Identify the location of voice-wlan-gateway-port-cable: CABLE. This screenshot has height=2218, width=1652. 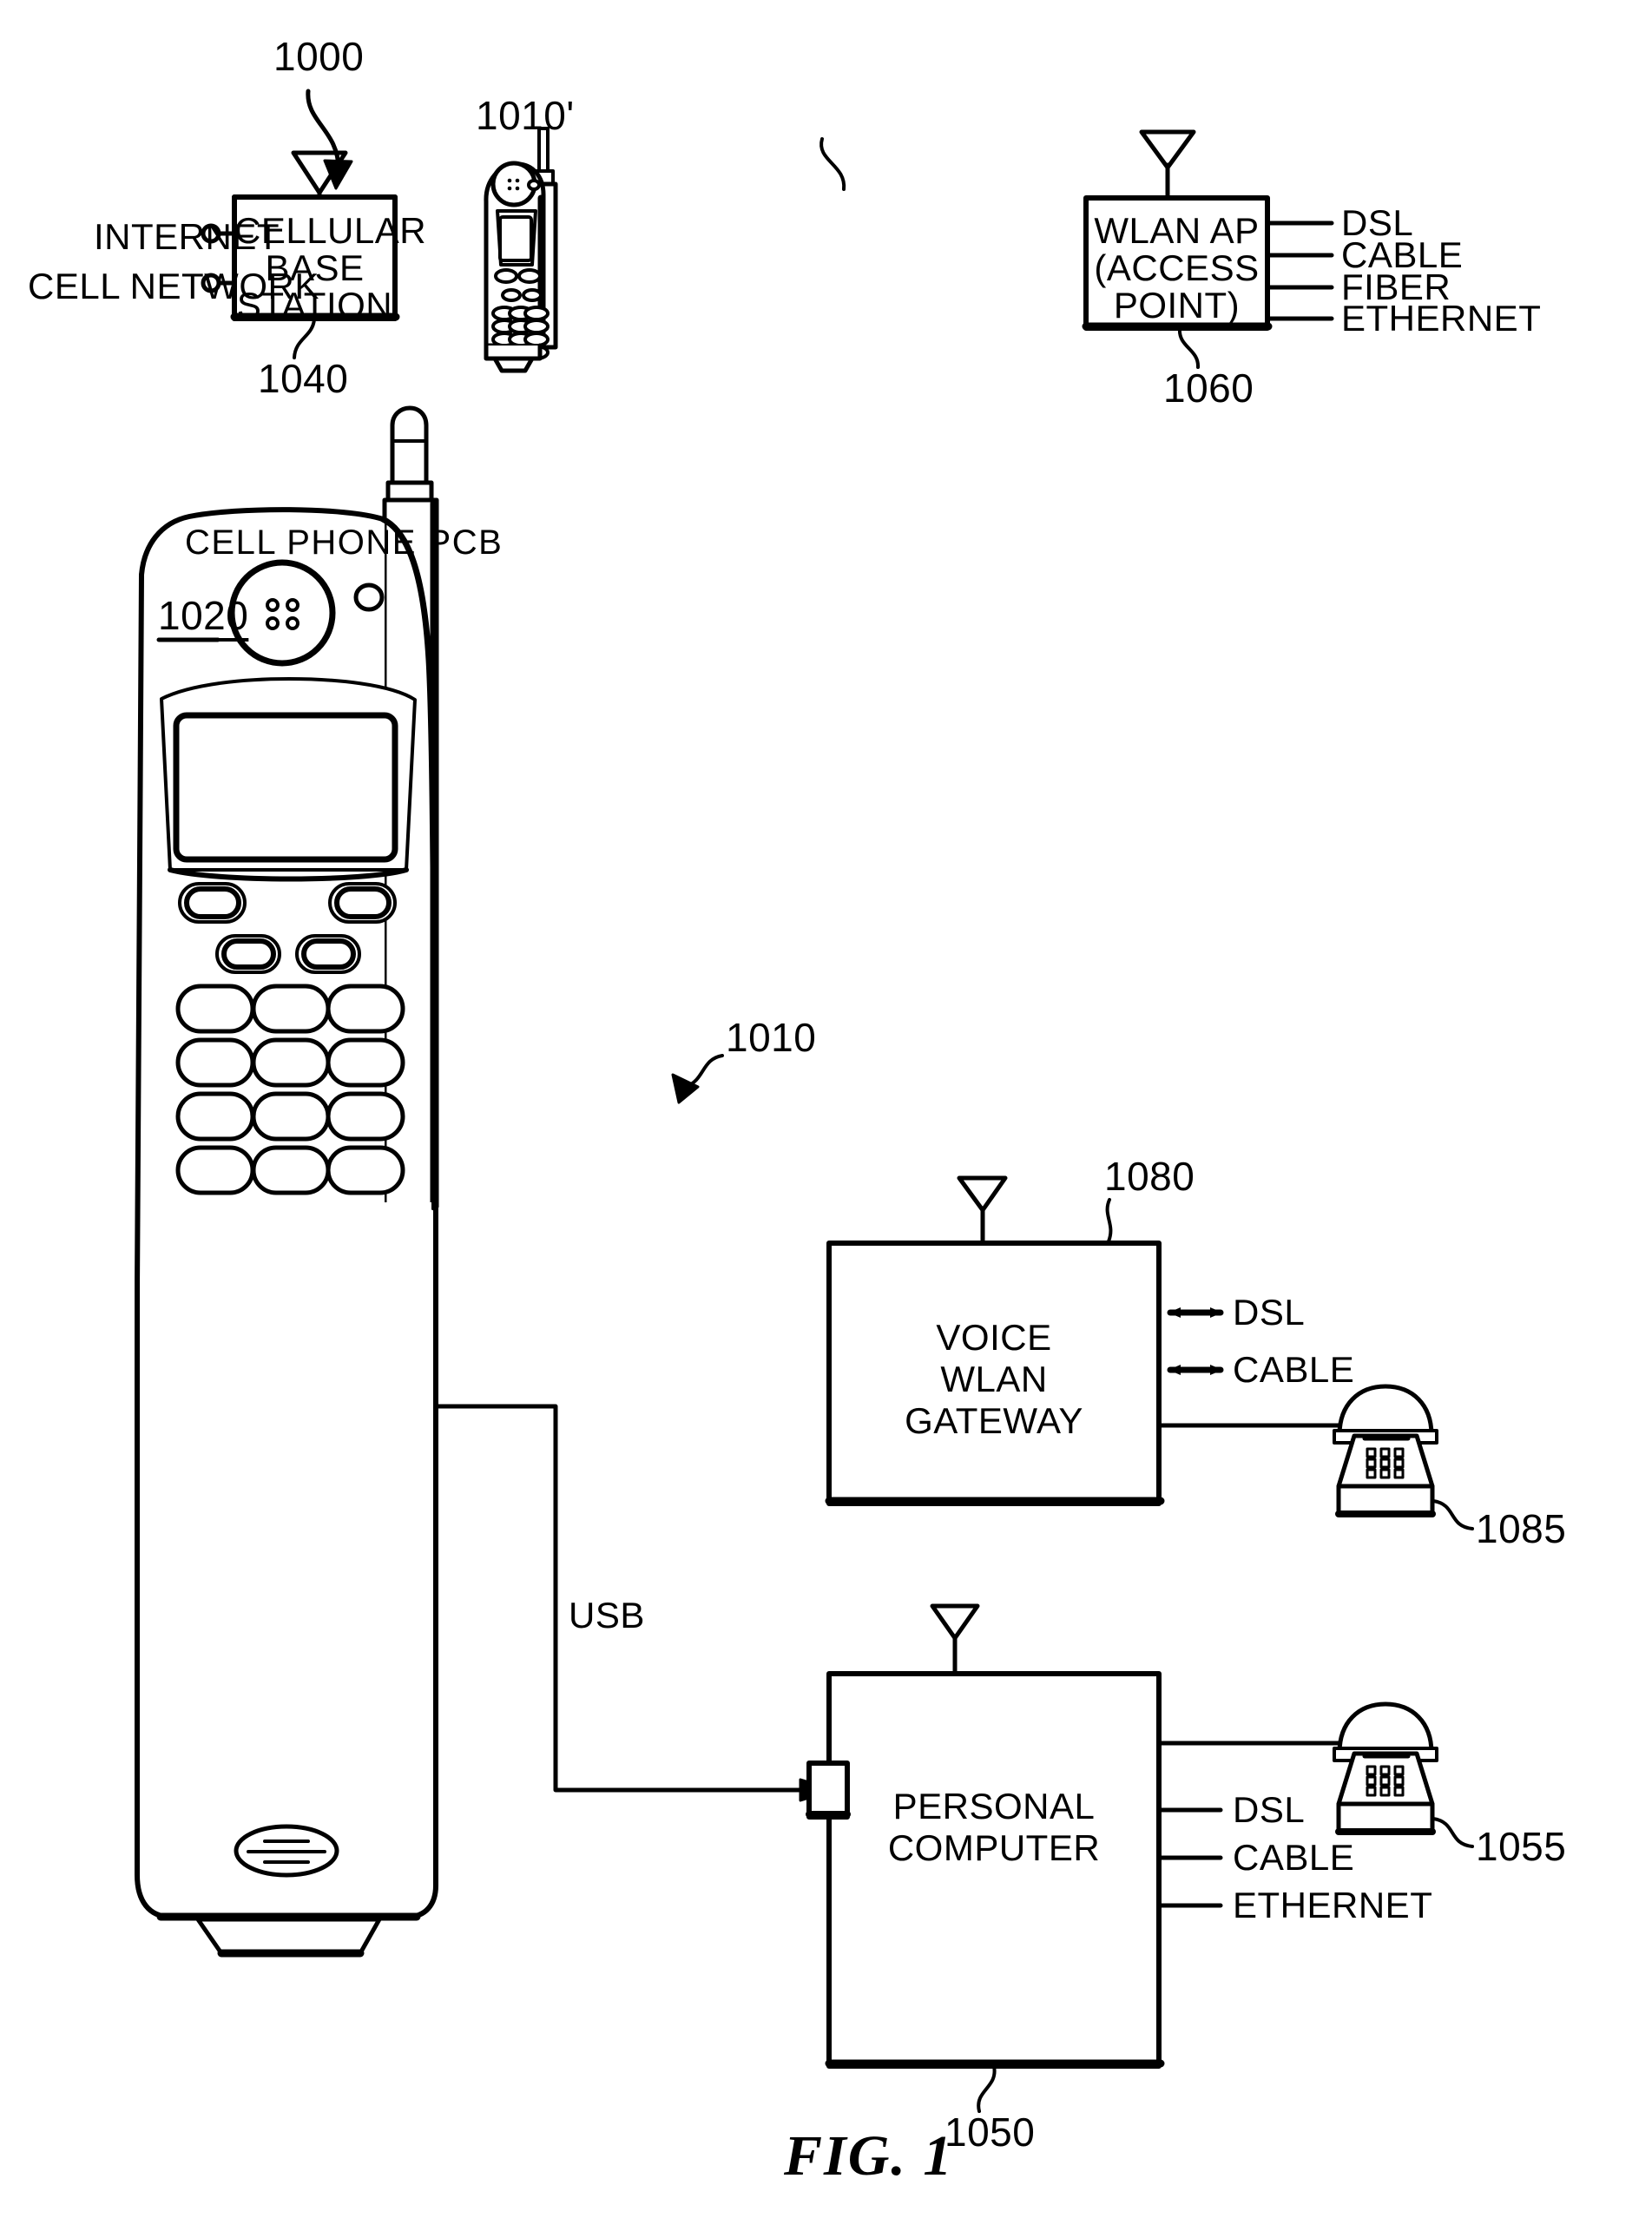
(1294, 1369).